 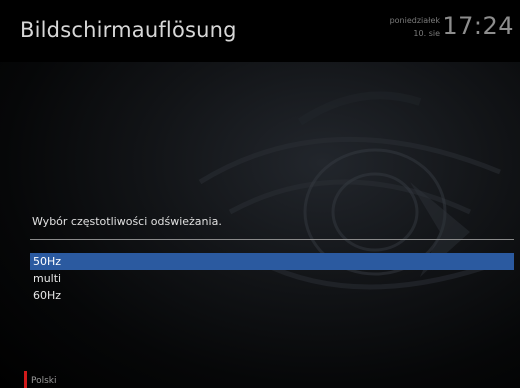 What do you see at coordinates (414, 20) in the screenshot?
I see `weekday-label: poniedziałek` at bounding box center [414, 20].